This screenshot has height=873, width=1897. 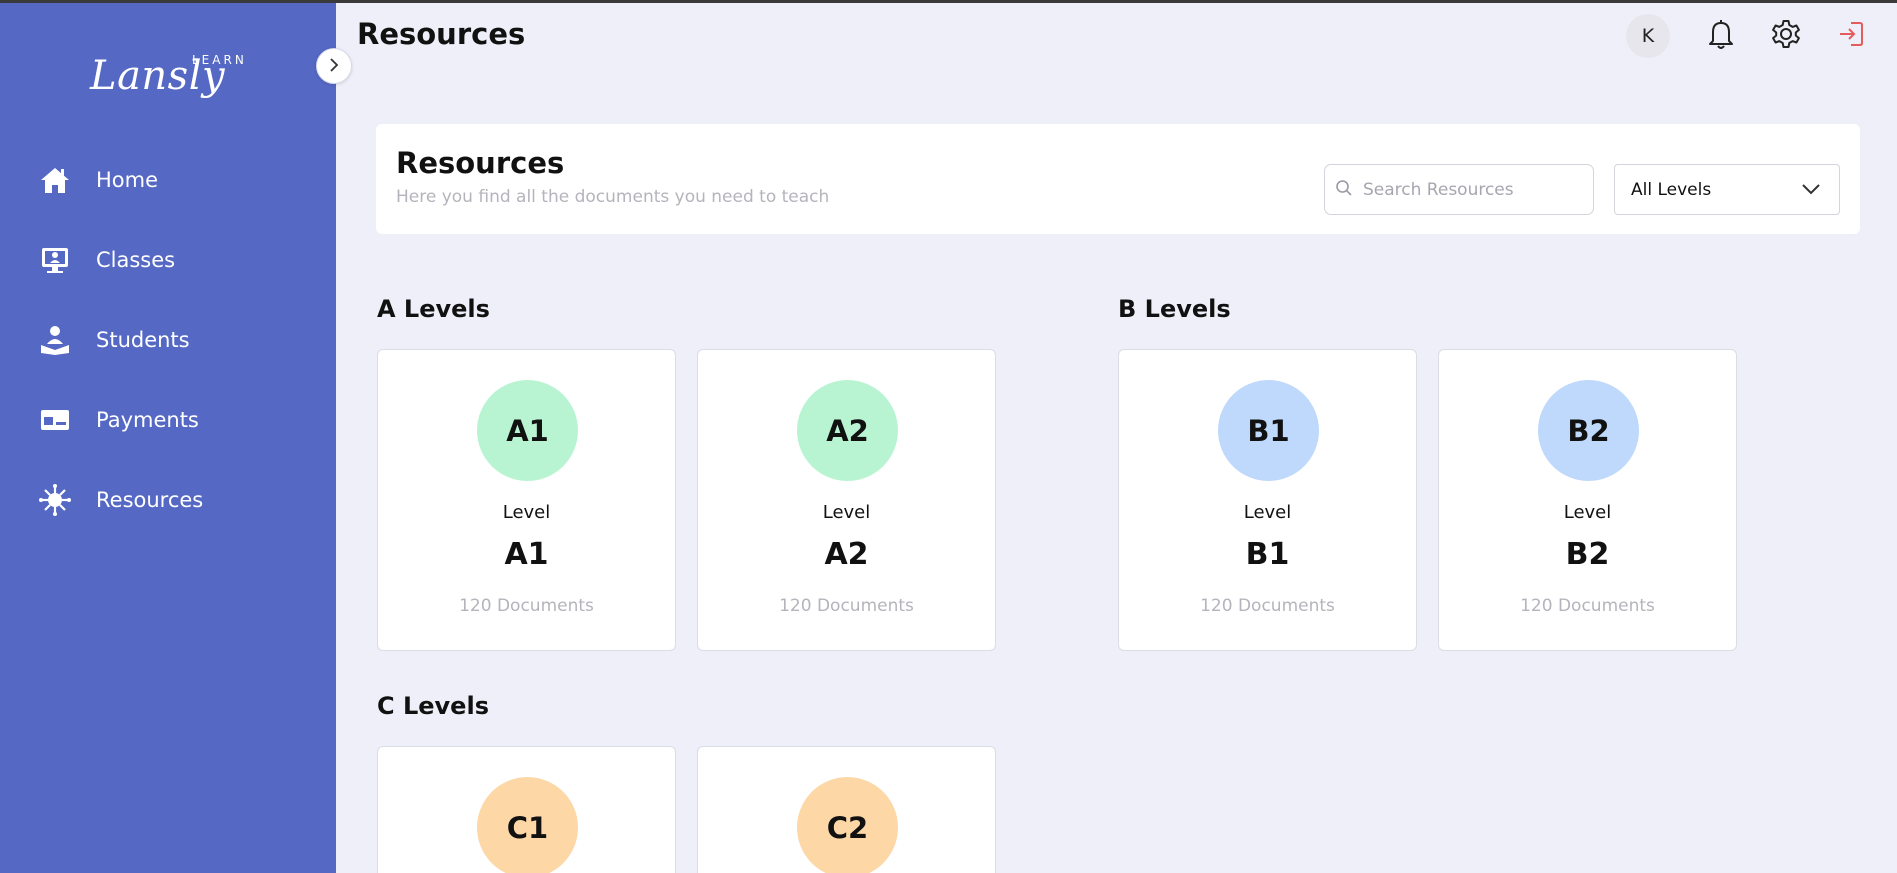 I want to click on section-title-a-levels: A Levels, so click(x=433, y=309).